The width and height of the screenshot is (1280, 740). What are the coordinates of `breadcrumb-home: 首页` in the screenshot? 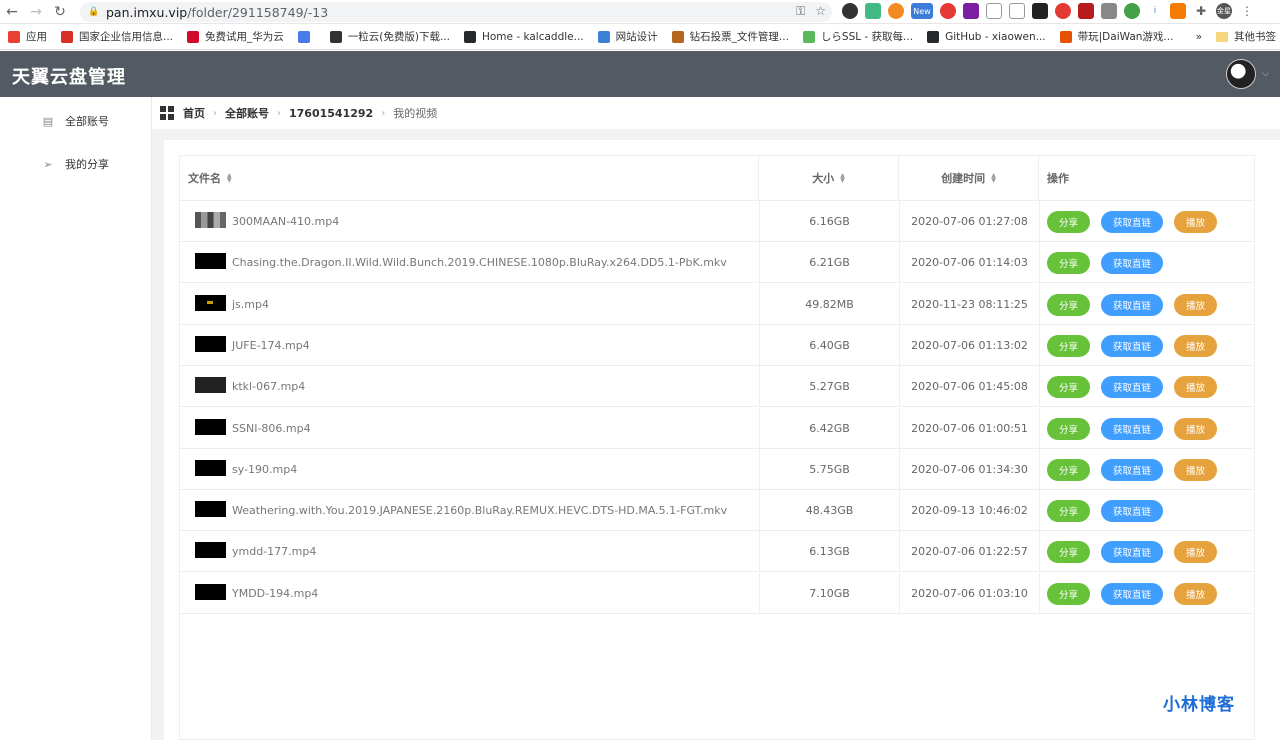 It's located at (194, 113).